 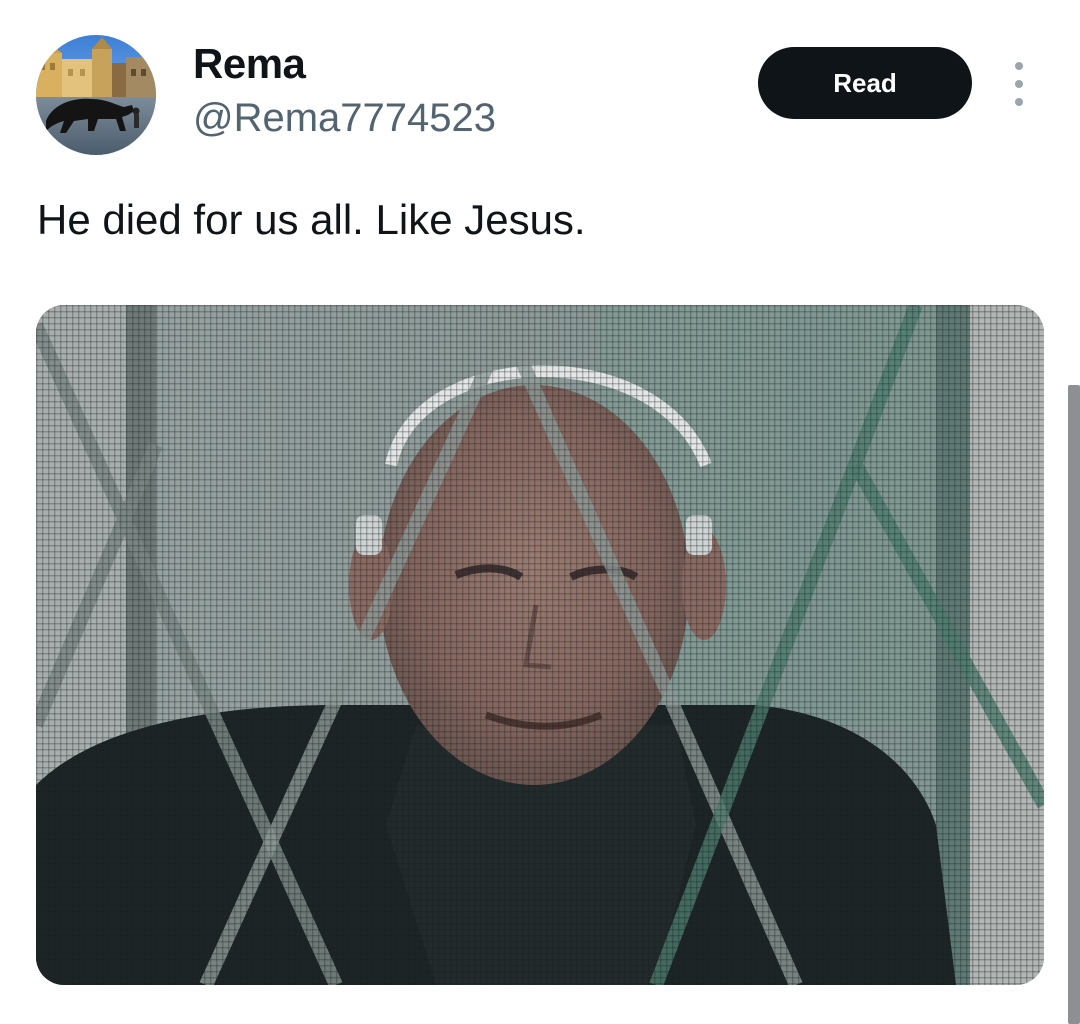 I want to click on author-handle: @Rema7774523, so click(x=344, y=118).